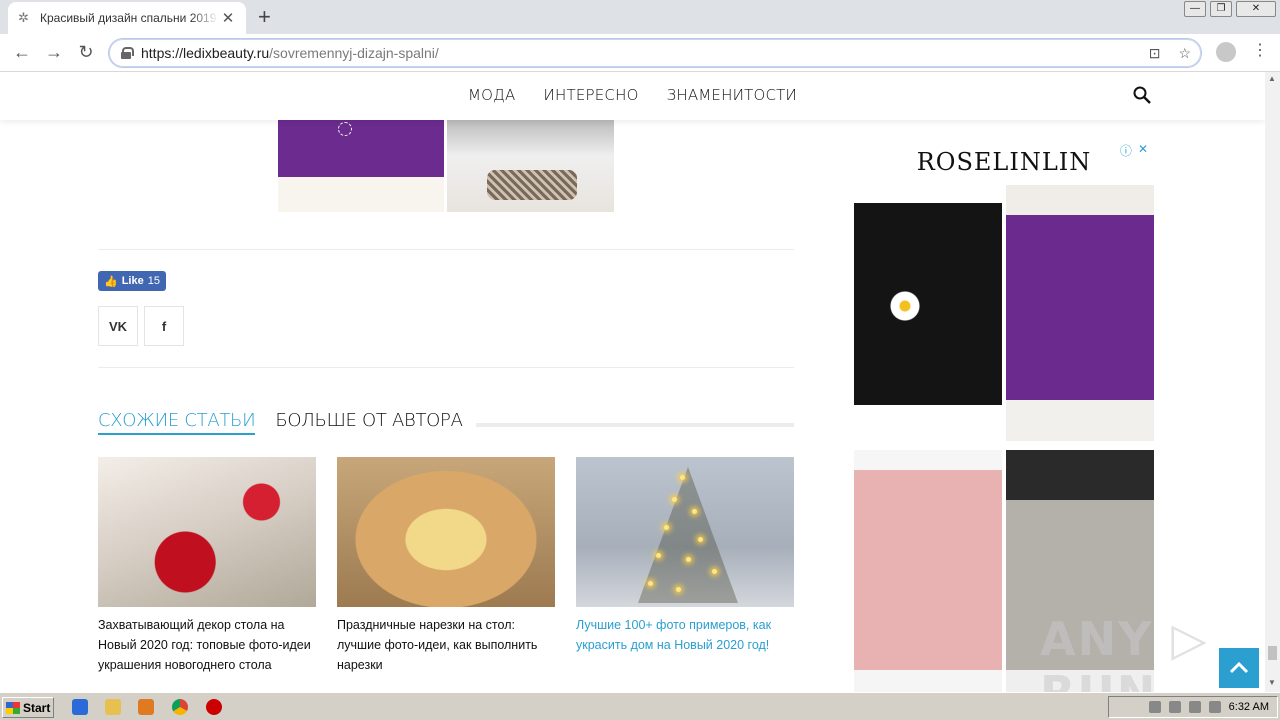 Image resolution: width=1280 pixels, height=720 pixels. What do you see at coordinates (28, 707) in the screenshot?
I see `start-button: Start` at bounding box center [28, 707].